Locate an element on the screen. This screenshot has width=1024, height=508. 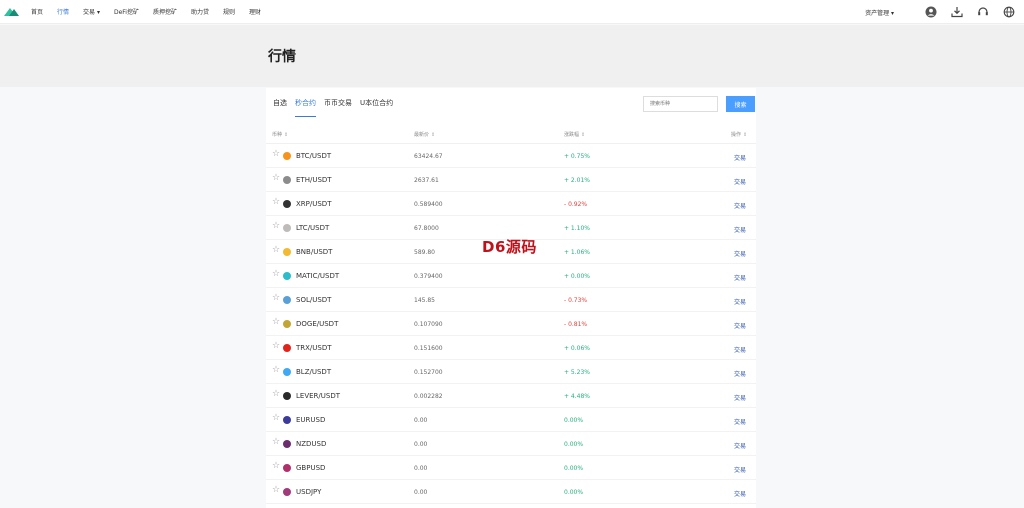
pair-symbol: XRP/USDT is located at coordinates (313, 204).